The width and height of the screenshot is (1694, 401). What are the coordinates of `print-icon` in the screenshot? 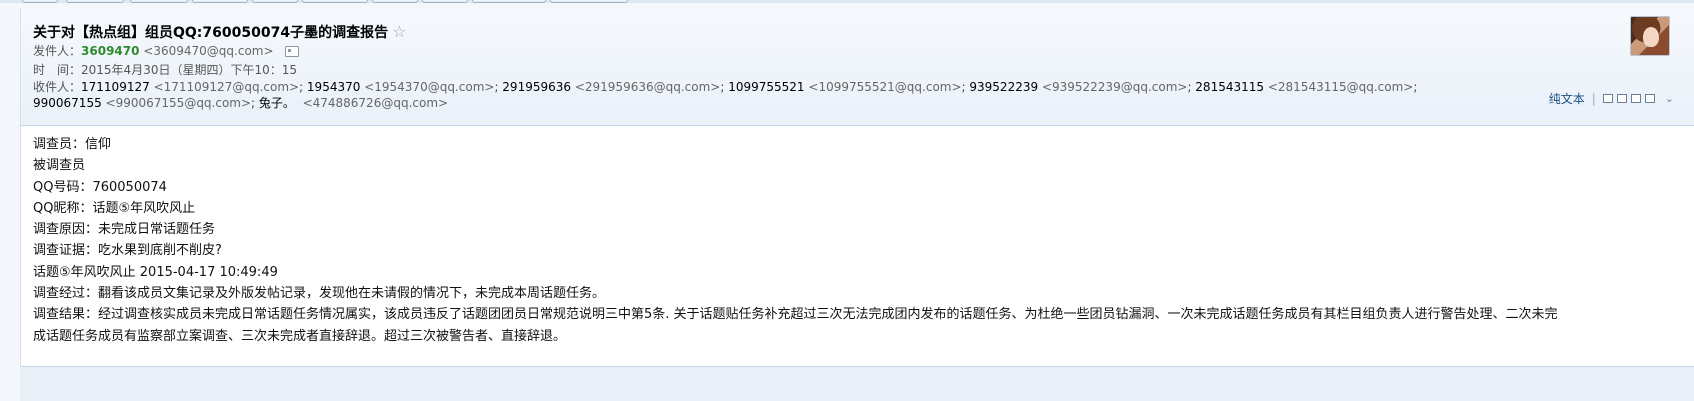 It's located at (1649, 98).